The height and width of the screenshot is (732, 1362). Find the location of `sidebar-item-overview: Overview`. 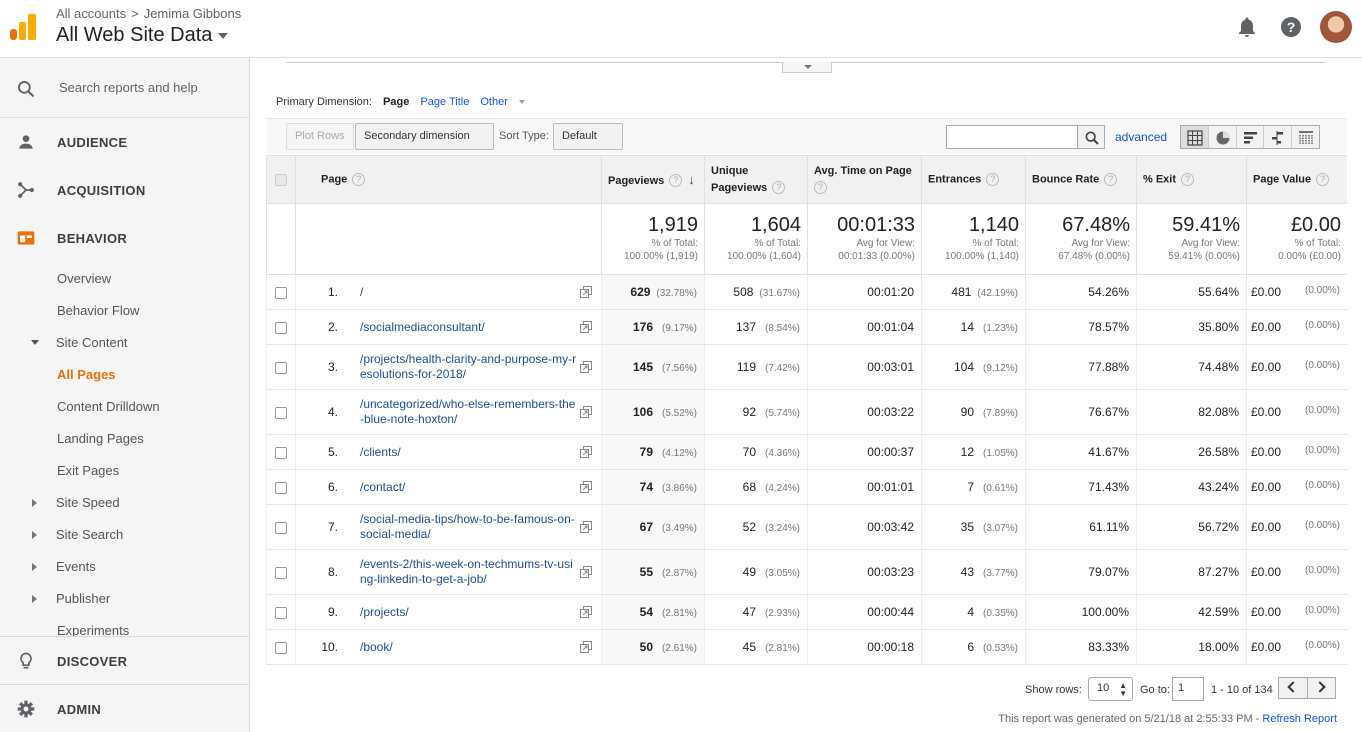

sidebar-item-overview: Overview is located at coordinates (124, 278).